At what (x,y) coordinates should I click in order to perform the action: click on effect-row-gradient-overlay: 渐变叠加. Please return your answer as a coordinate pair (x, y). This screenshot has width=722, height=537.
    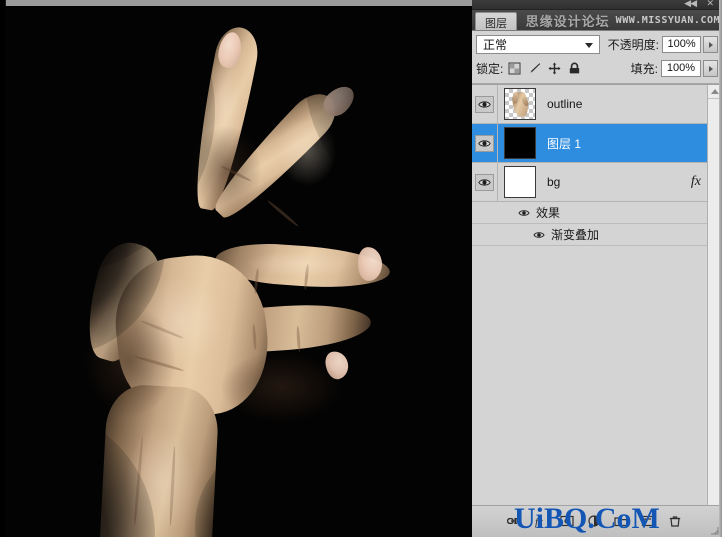
    Looking at the image, I should click on (597, 235).